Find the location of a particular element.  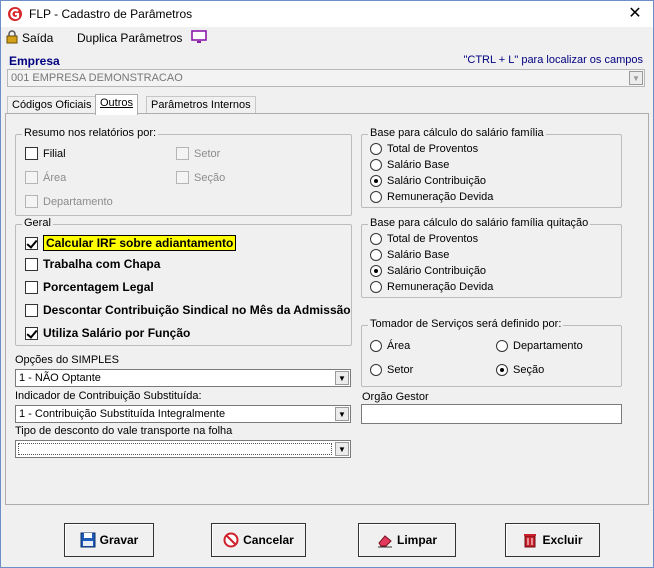

sfq-salario-contribuicao-label: Salário Contribuição is located at coordinates (437, 271).